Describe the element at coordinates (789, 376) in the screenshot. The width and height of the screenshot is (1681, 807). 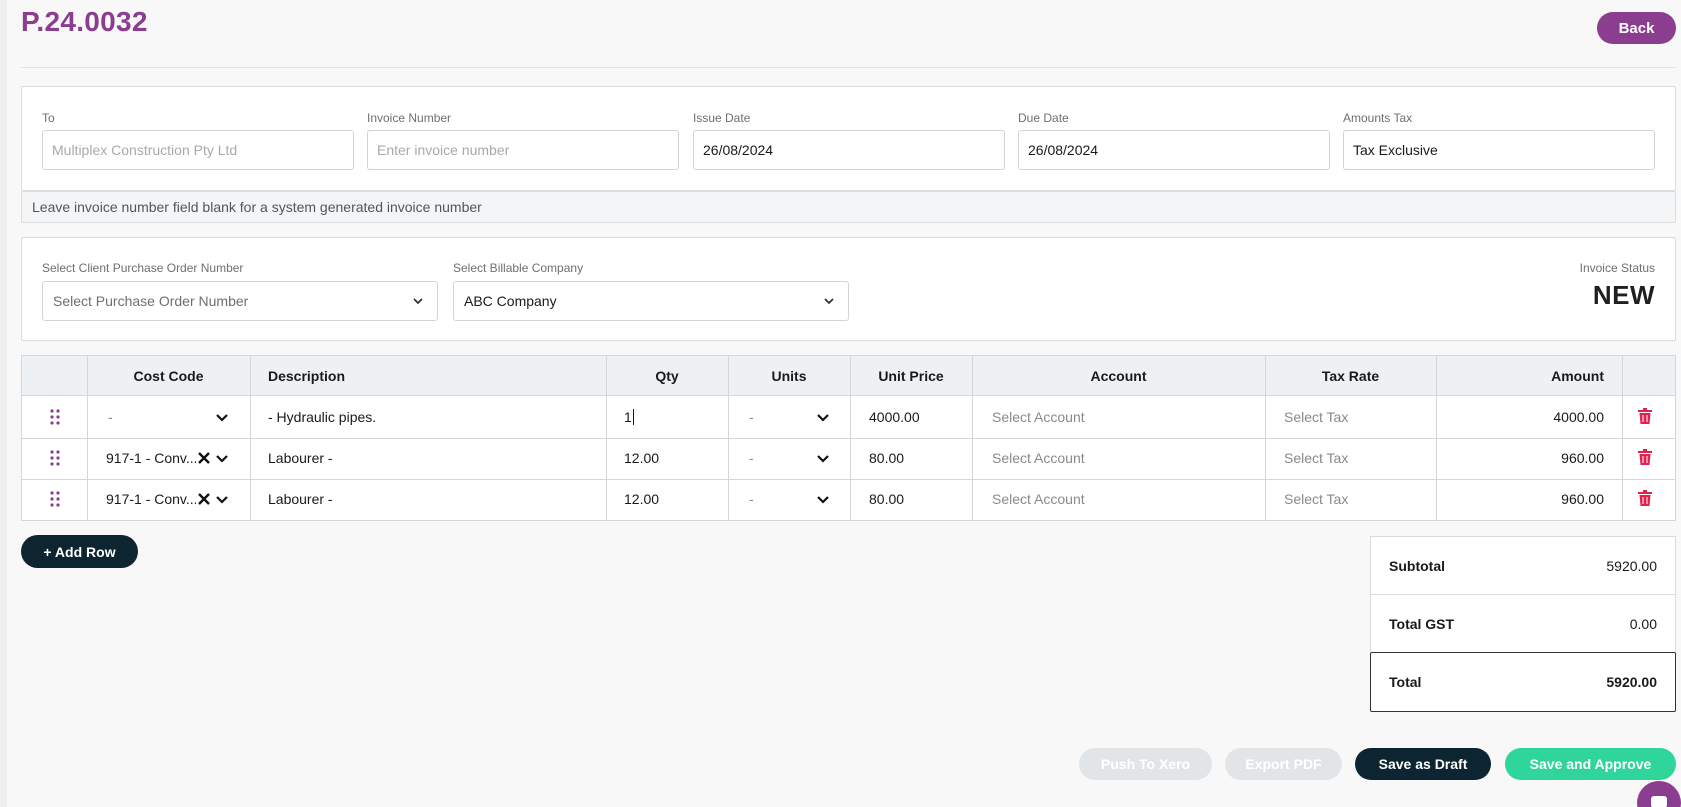
I see `th-units: Units` at that location.